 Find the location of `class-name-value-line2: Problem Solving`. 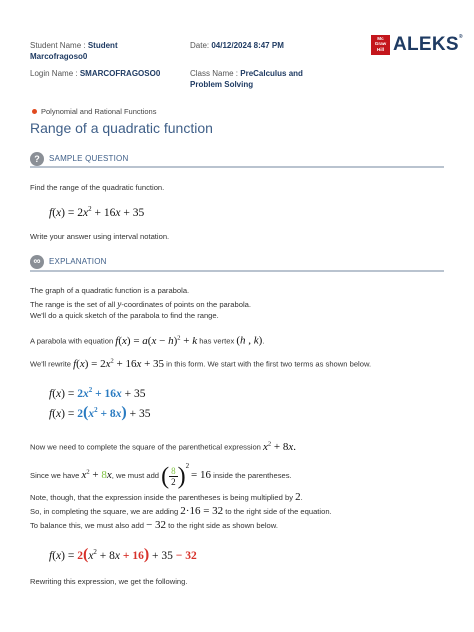

class-name-value-line2: Problem Solving is located at coordinates (222, 84).